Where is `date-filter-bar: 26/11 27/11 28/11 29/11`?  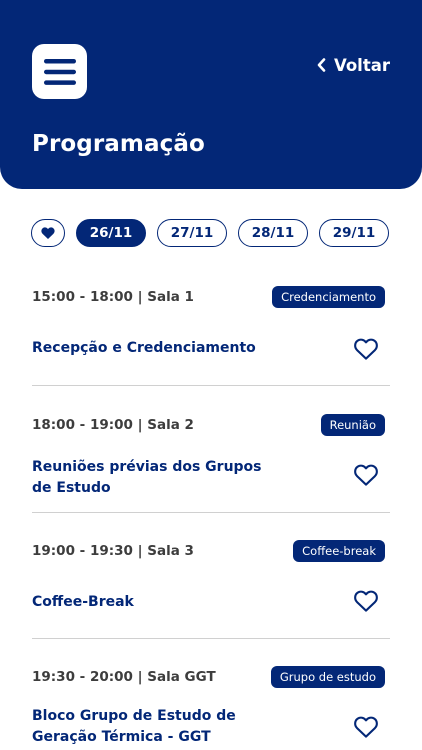
date-filter-bar: 26/11 27/11 28/11 29/11 is located at coordinates (210, 233).